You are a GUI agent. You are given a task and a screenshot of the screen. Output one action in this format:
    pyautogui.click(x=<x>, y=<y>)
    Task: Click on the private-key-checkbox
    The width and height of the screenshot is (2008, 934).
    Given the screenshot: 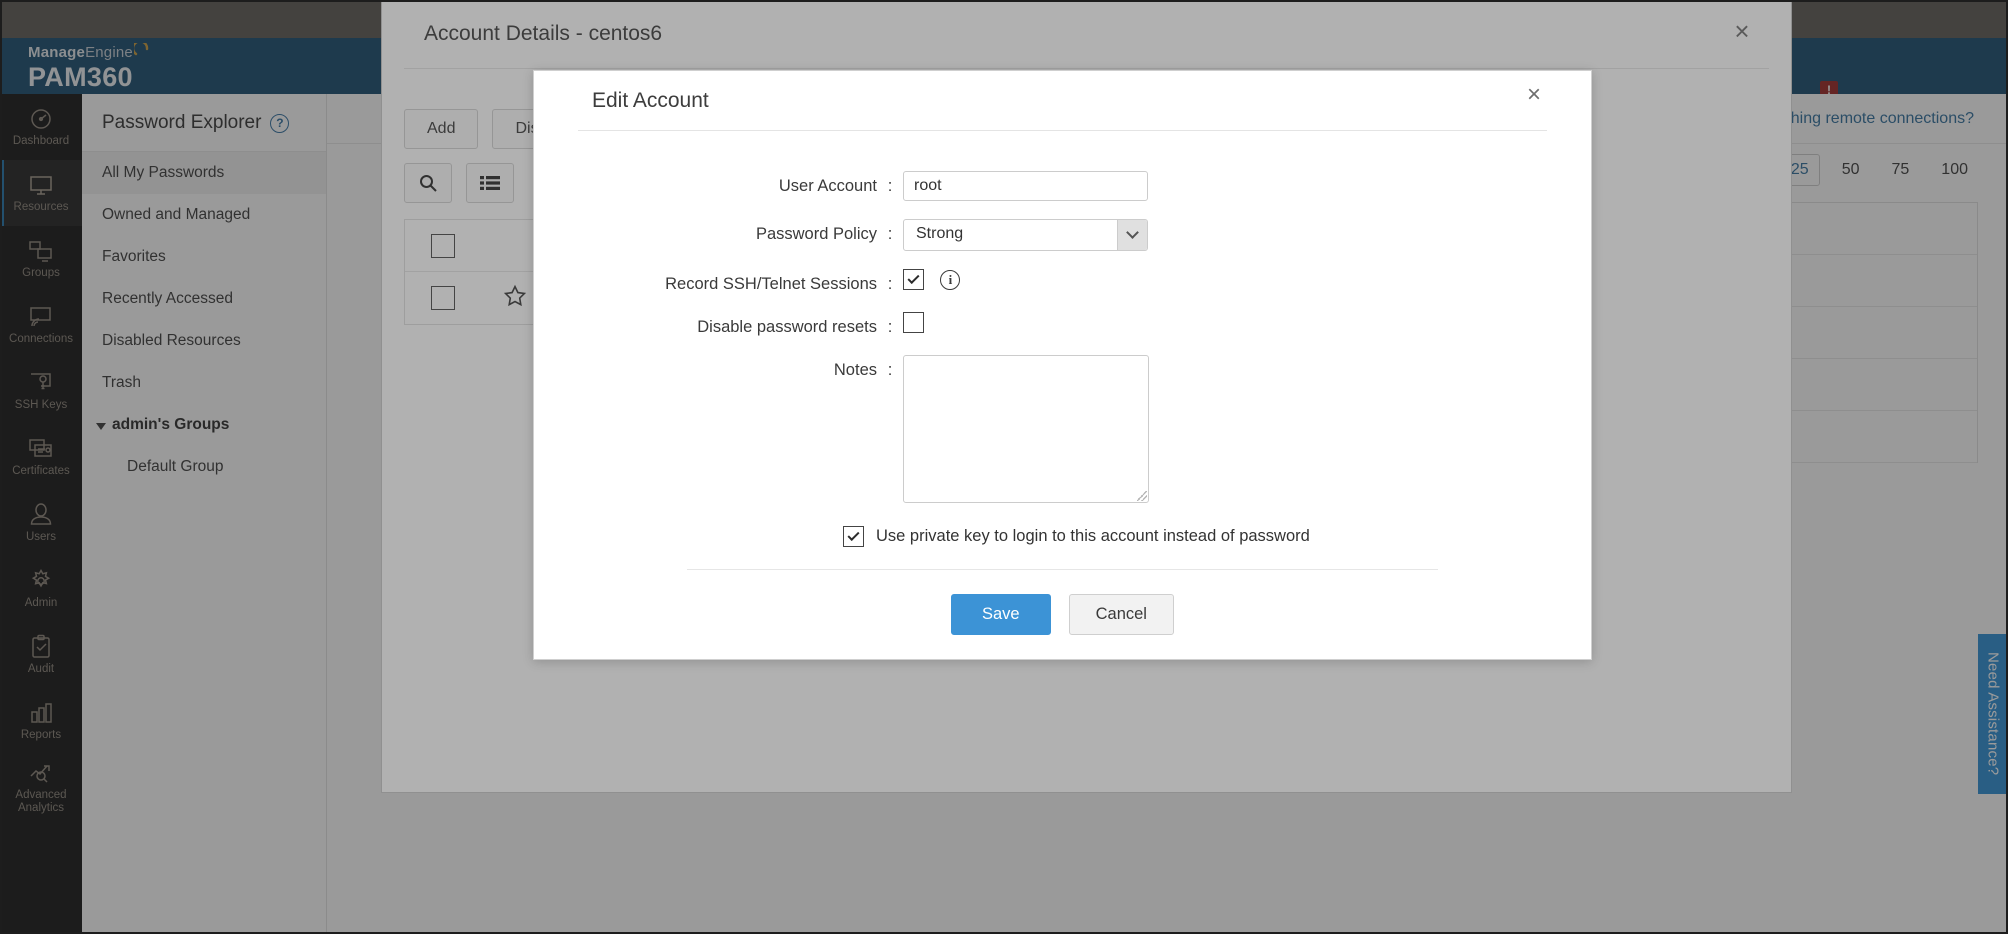 What is the action you would take?
    pyautogui.click(x=853, y=536)
    